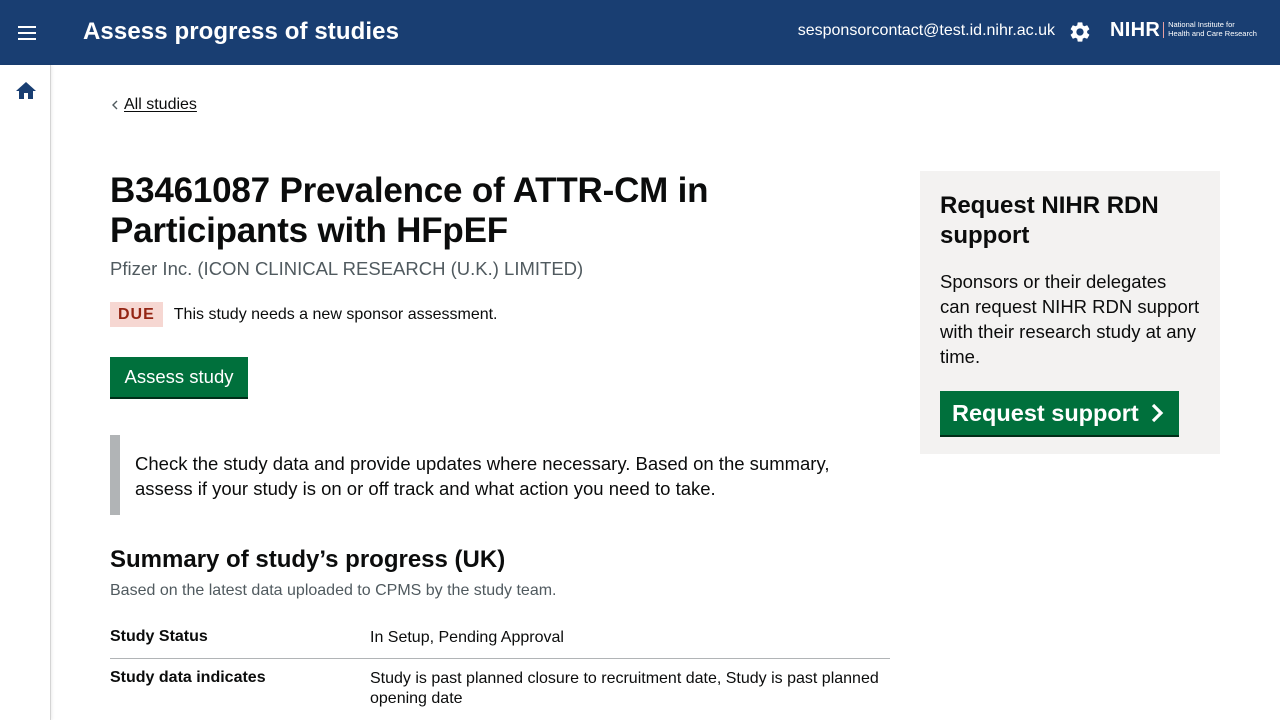 The width and height of the screenshot is (1280, 720). Describe the element at coordinates (26, 91) in the screenshot. I see `home-icon` at that location.